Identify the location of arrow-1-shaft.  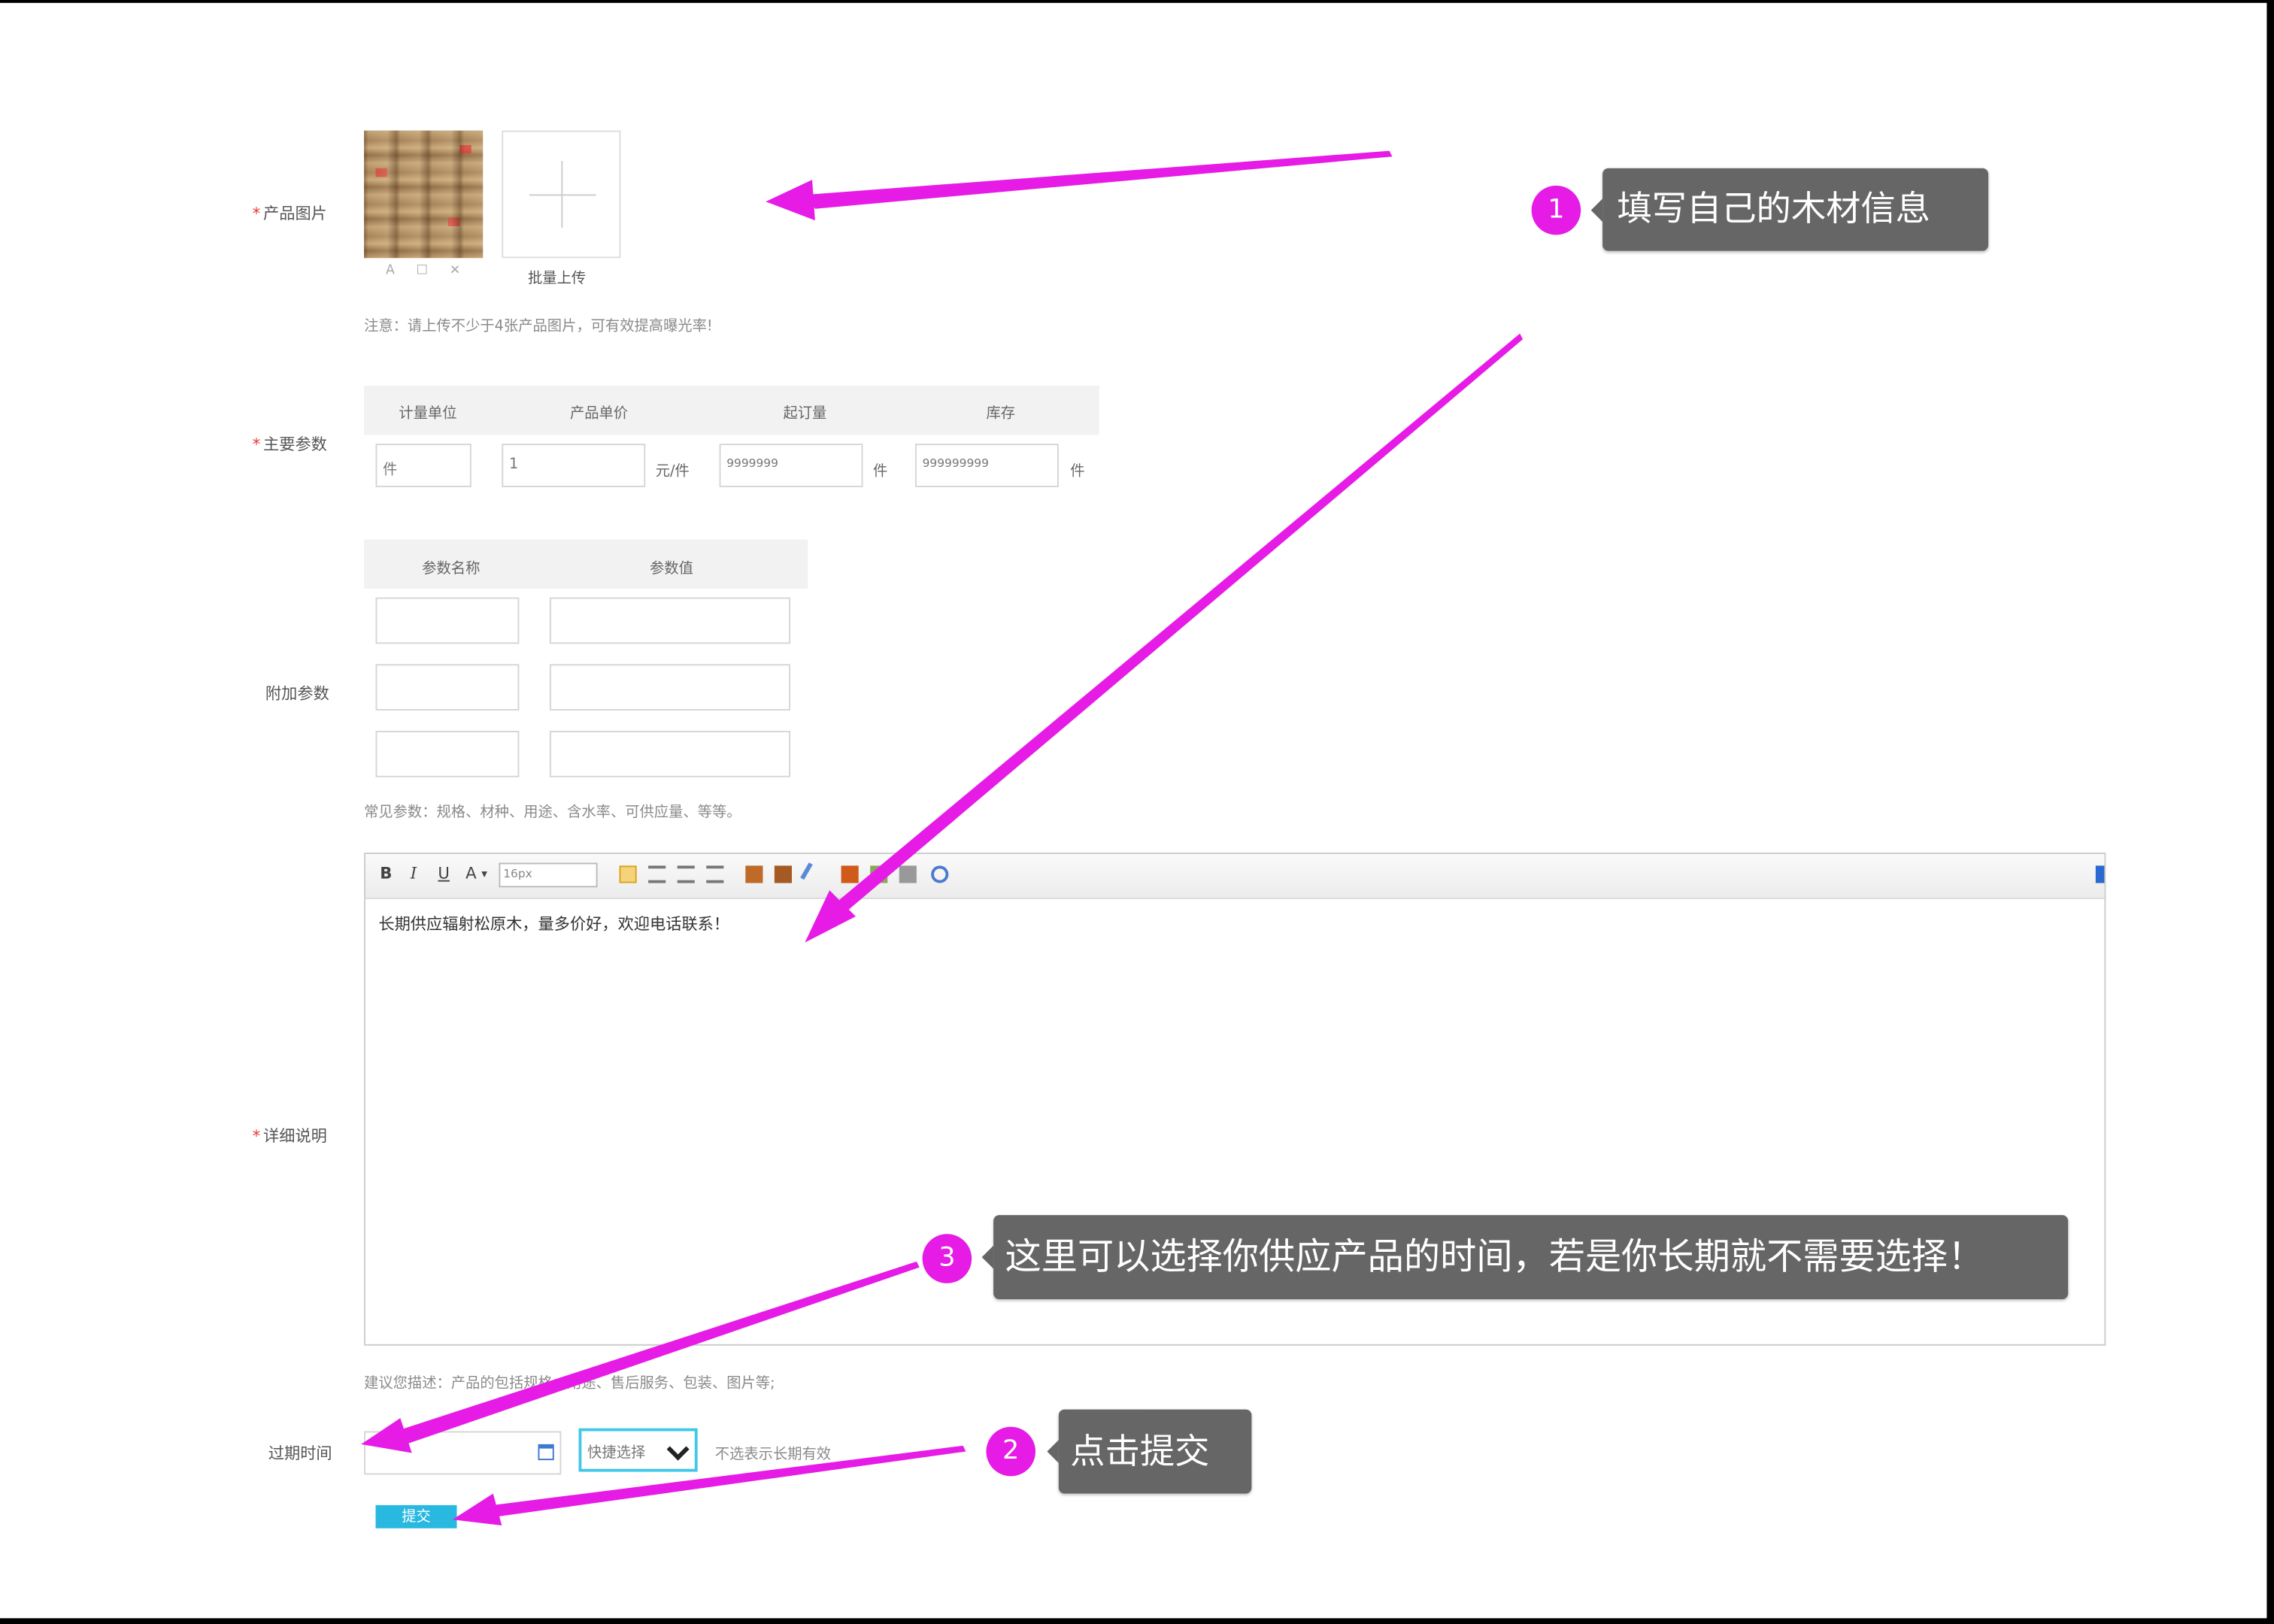
(1099, 179).